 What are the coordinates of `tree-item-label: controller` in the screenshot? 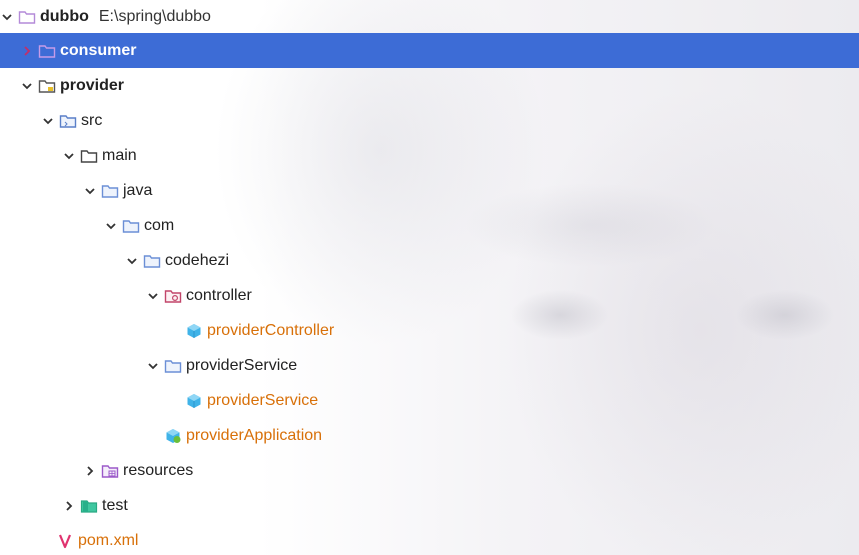 It's located at (219, 295).